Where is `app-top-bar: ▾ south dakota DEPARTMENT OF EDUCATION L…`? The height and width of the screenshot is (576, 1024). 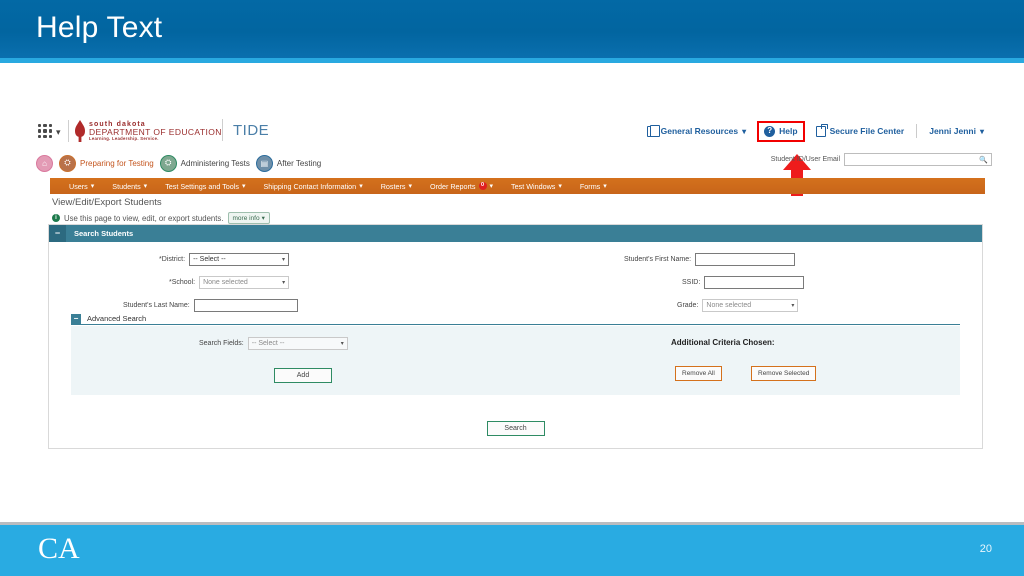 app-top-bar: ▾ south dakota DEPARTMENT OF EDUCATION L… is located at coordinates (511, 131).